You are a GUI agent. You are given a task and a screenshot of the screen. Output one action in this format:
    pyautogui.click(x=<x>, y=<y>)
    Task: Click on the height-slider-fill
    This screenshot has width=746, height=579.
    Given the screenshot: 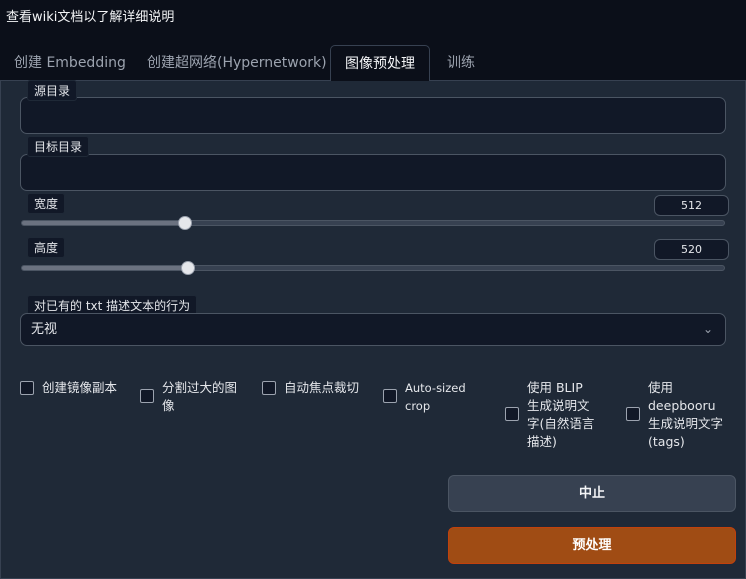 What is the action you would take?
    pyautogui.click(x=105, y=268)
    